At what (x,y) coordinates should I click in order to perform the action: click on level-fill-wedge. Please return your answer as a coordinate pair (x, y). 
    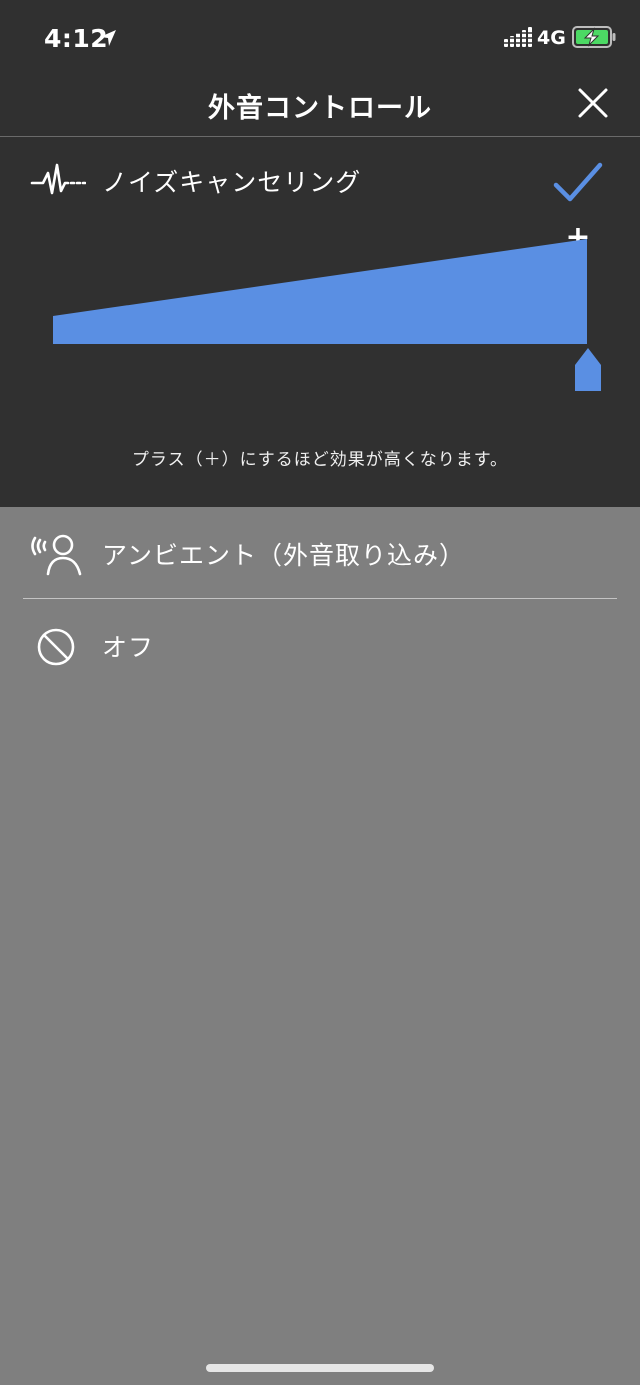
    Looking at the image, I should click on (320, 291).